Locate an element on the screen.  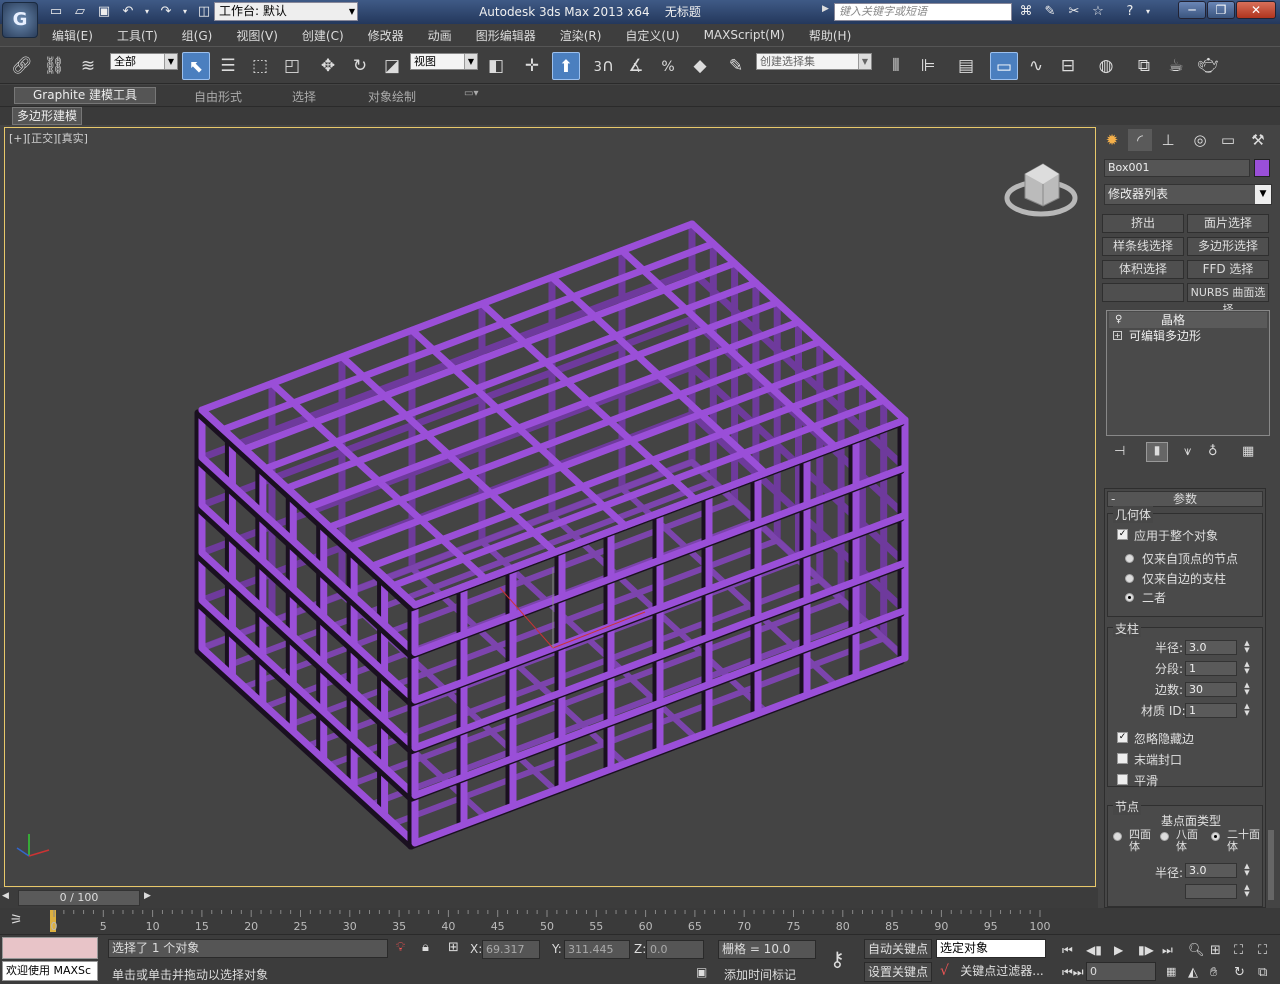
menu-item-10: MAXScript(M) is located at coordinates (744, 35).